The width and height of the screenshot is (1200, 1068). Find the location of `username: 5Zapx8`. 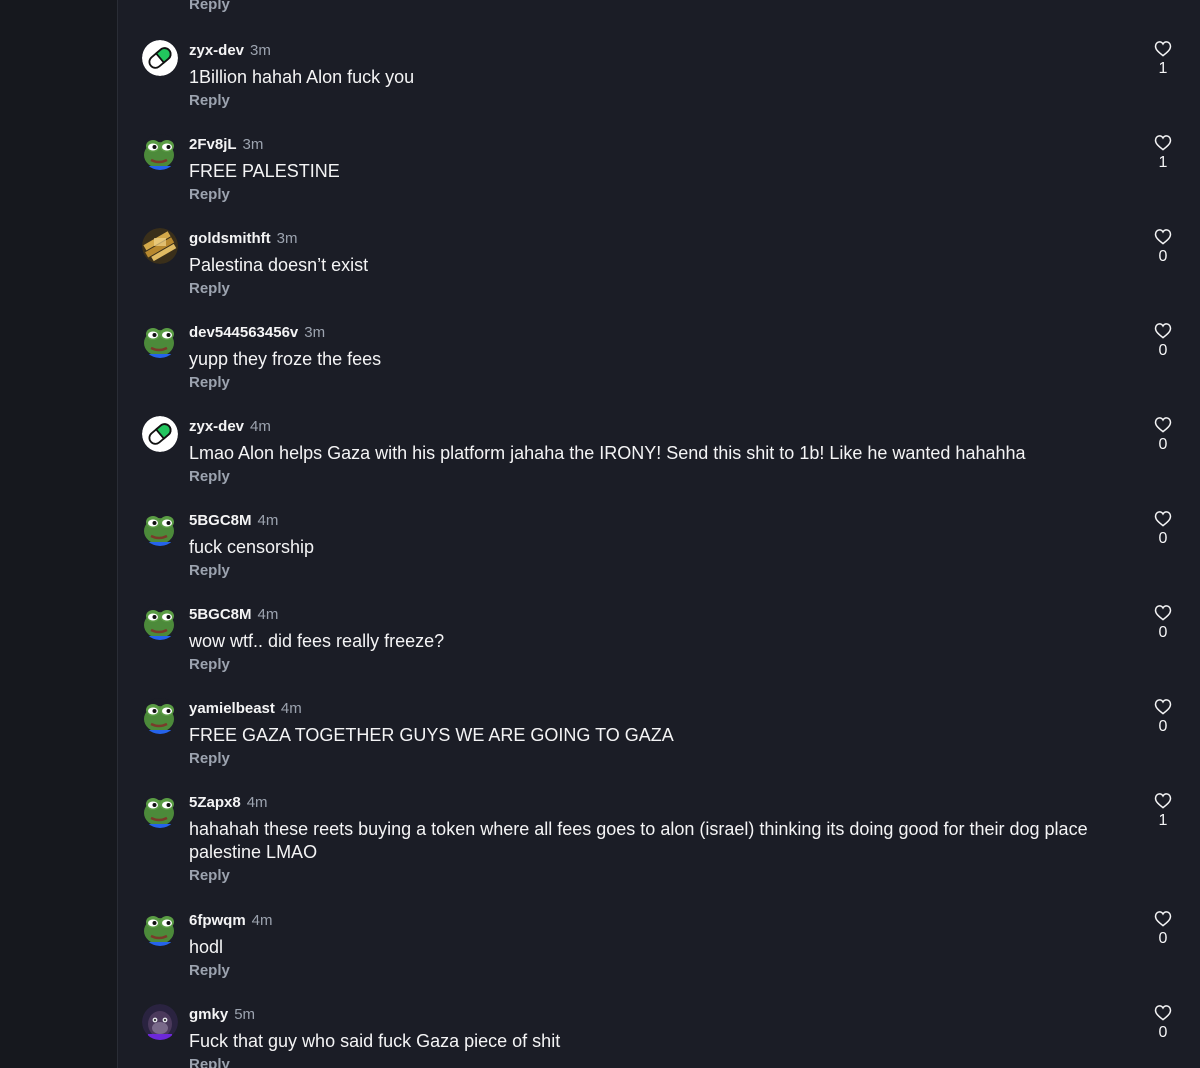

username: 5Zapx8 is located at coordinates (215, 802).